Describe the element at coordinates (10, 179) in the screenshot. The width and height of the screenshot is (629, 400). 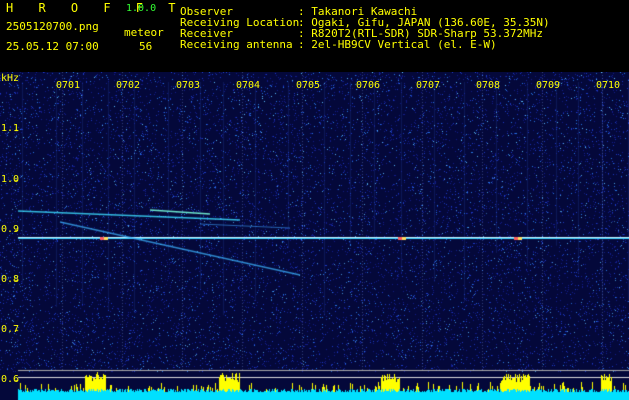
I see `freq-tick-label: 1.0` at that location.